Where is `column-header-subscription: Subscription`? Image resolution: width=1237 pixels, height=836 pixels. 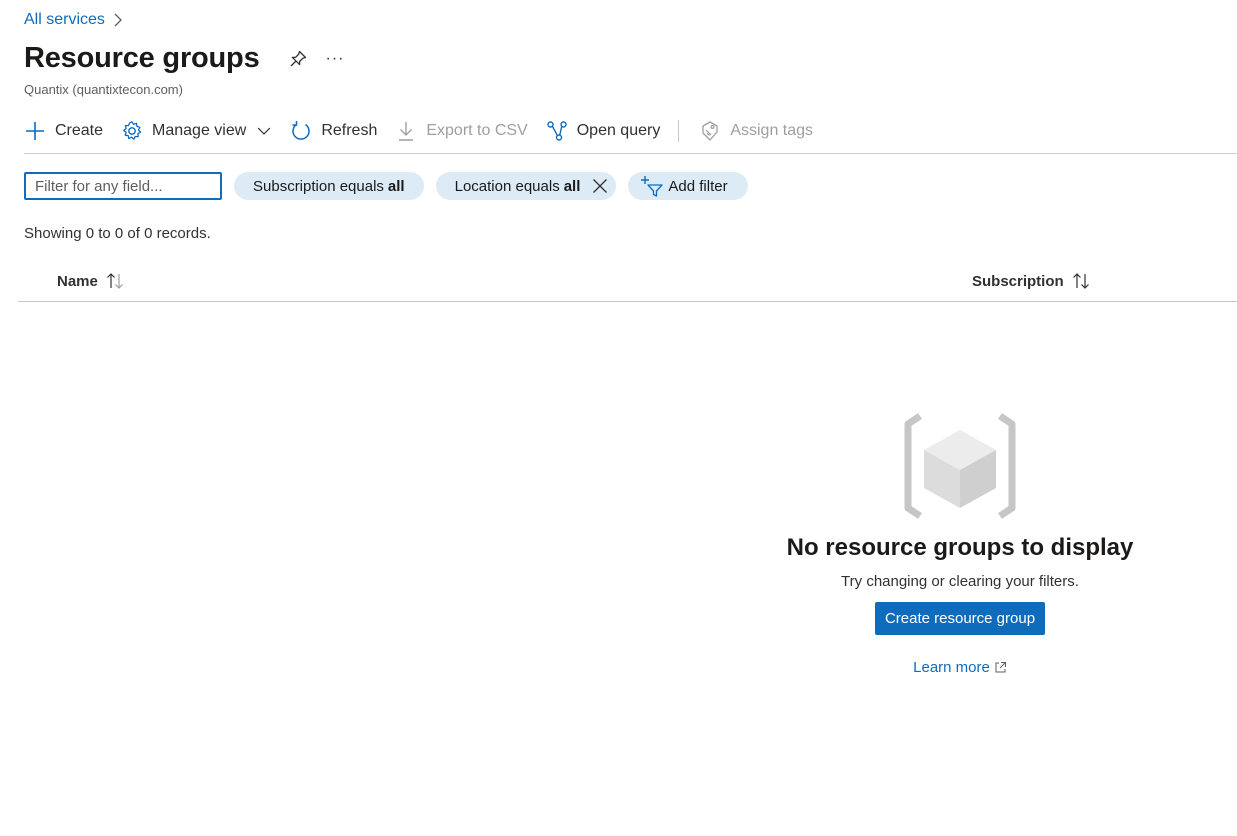
column-header-subscription: Subscription is located at coordinates (1032, 281).